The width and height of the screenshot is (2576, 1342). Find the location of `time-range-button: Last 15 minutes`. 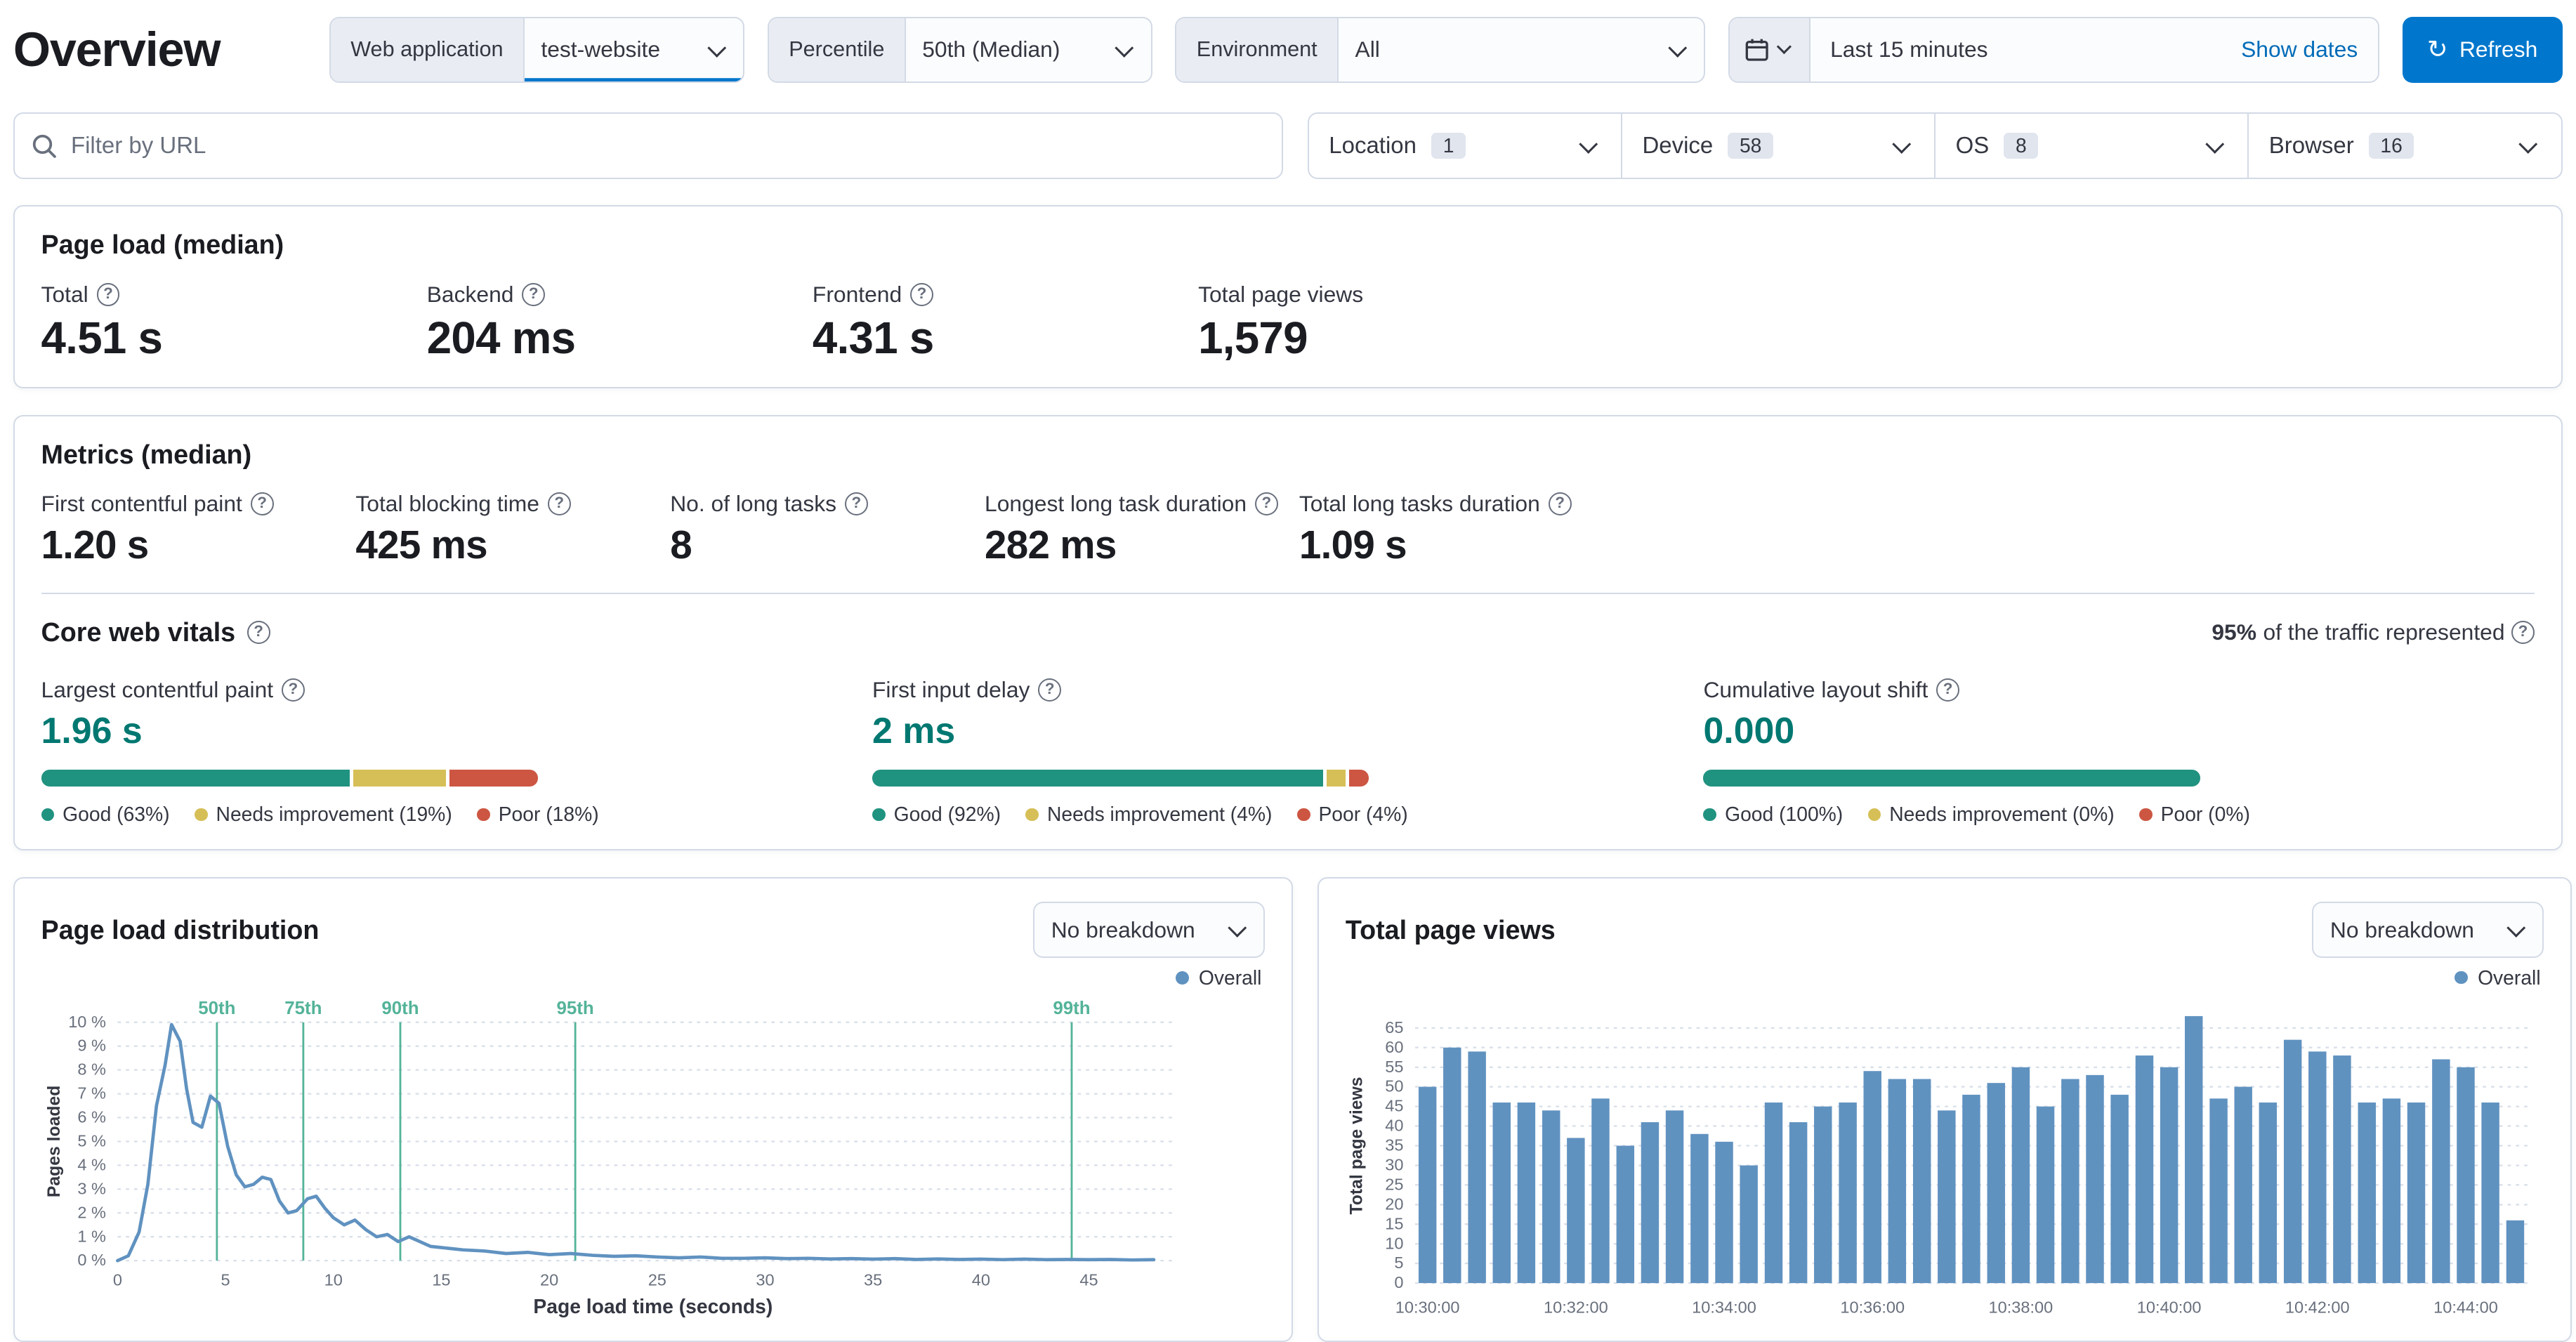

time-range-button: Last 15 minutes is located at coordinates (2016, 49).